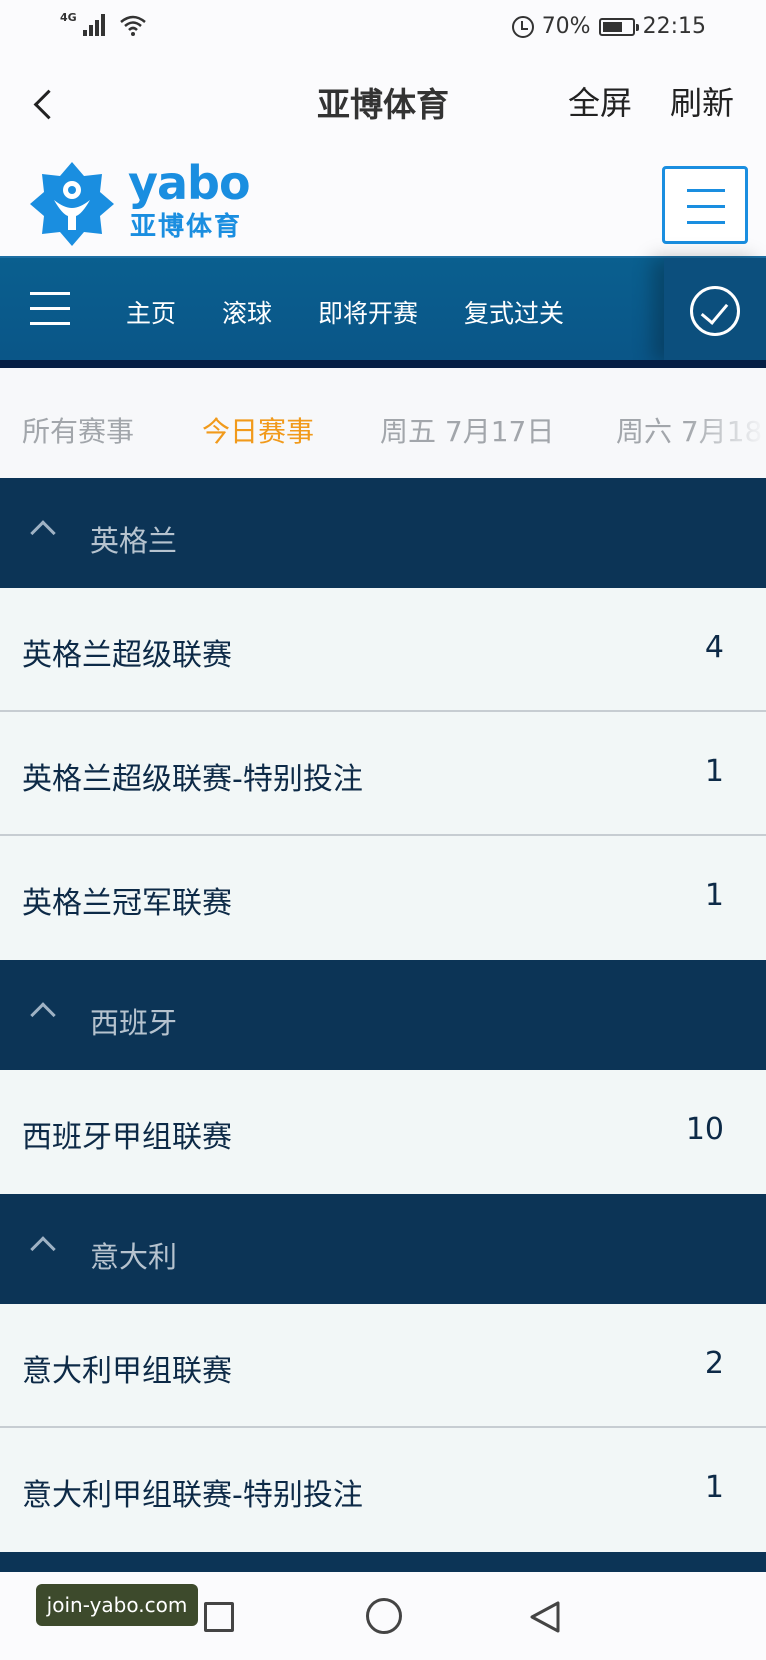 This screenshot has height=1660, width=766. Describe the element at coordinates (127, 655) in the screenshot. I see `league-name: 英格兰超级联赛` at that location.